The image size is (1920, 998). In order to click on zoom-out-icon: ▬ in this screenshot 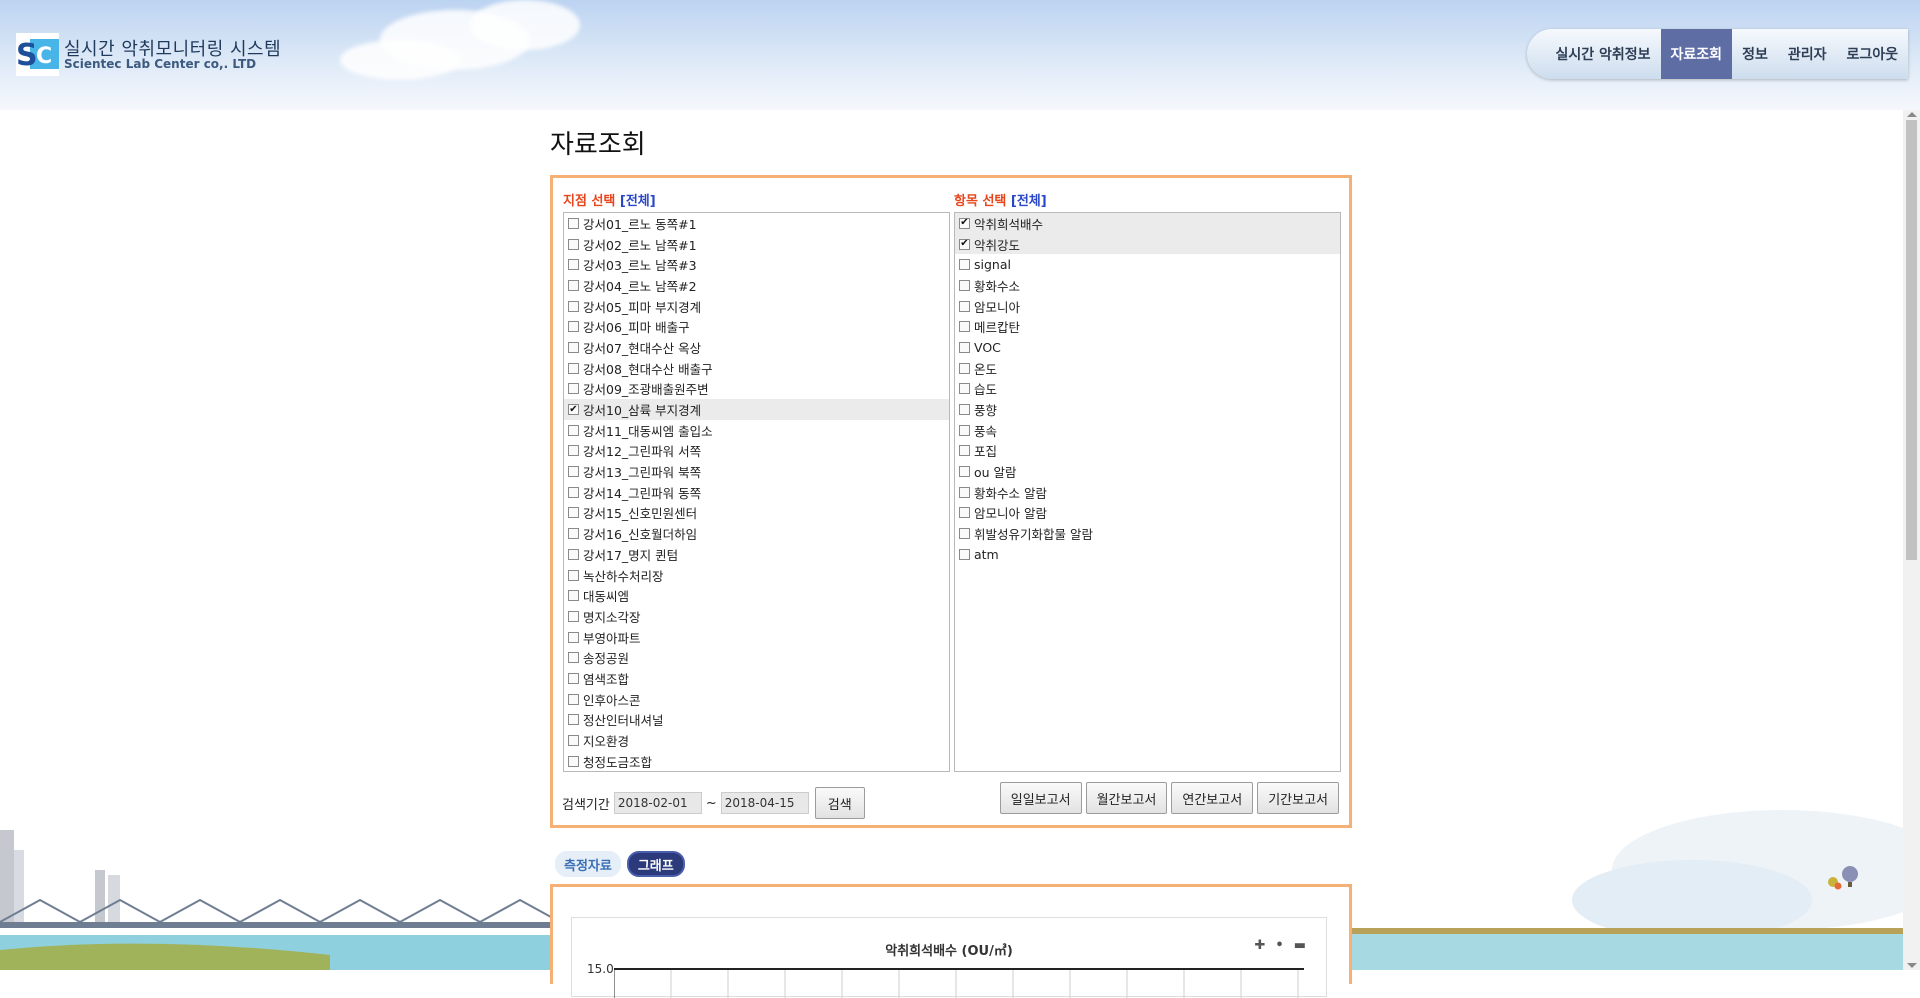, I will do `click(1300, 945)`.